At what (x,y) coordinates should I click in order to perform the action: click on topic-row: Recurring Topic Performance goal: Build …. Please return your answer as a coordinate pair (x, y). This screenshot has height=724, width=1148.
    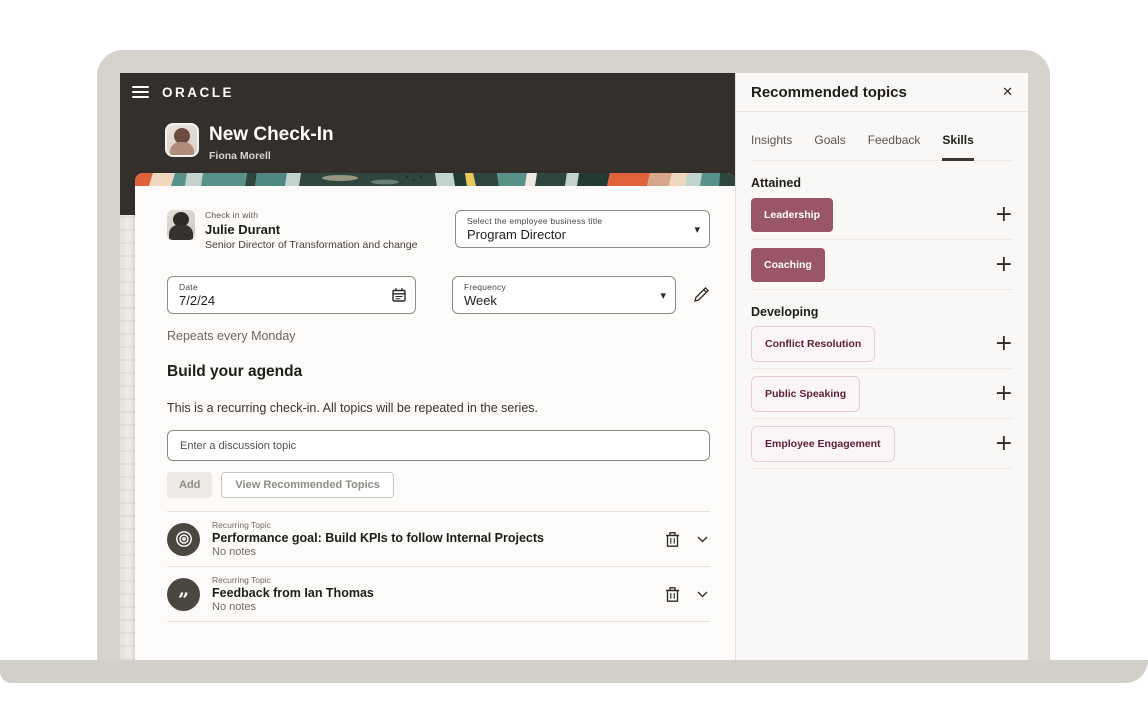
    Looking at the image, I should click on (438, 539).